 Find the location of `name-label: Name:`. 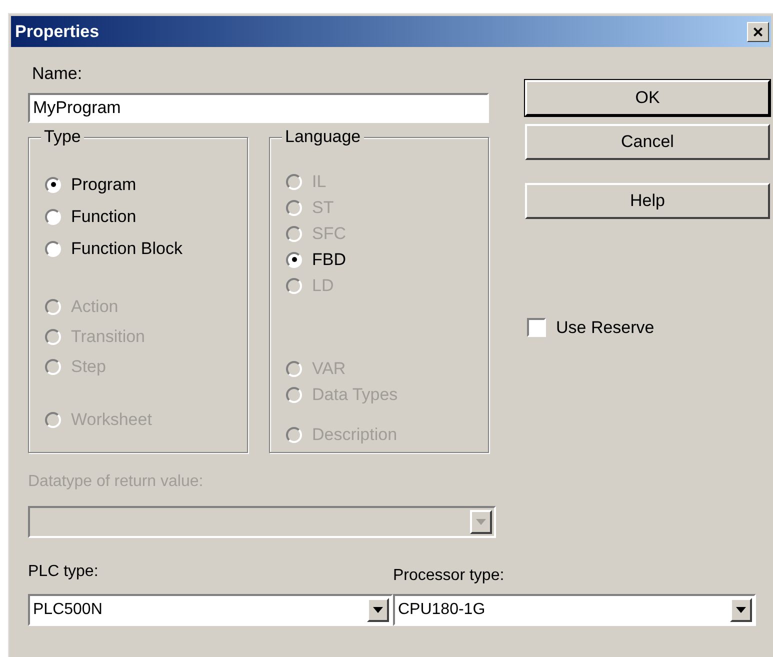

name-label: Name: is located at coordinates (58, 74).